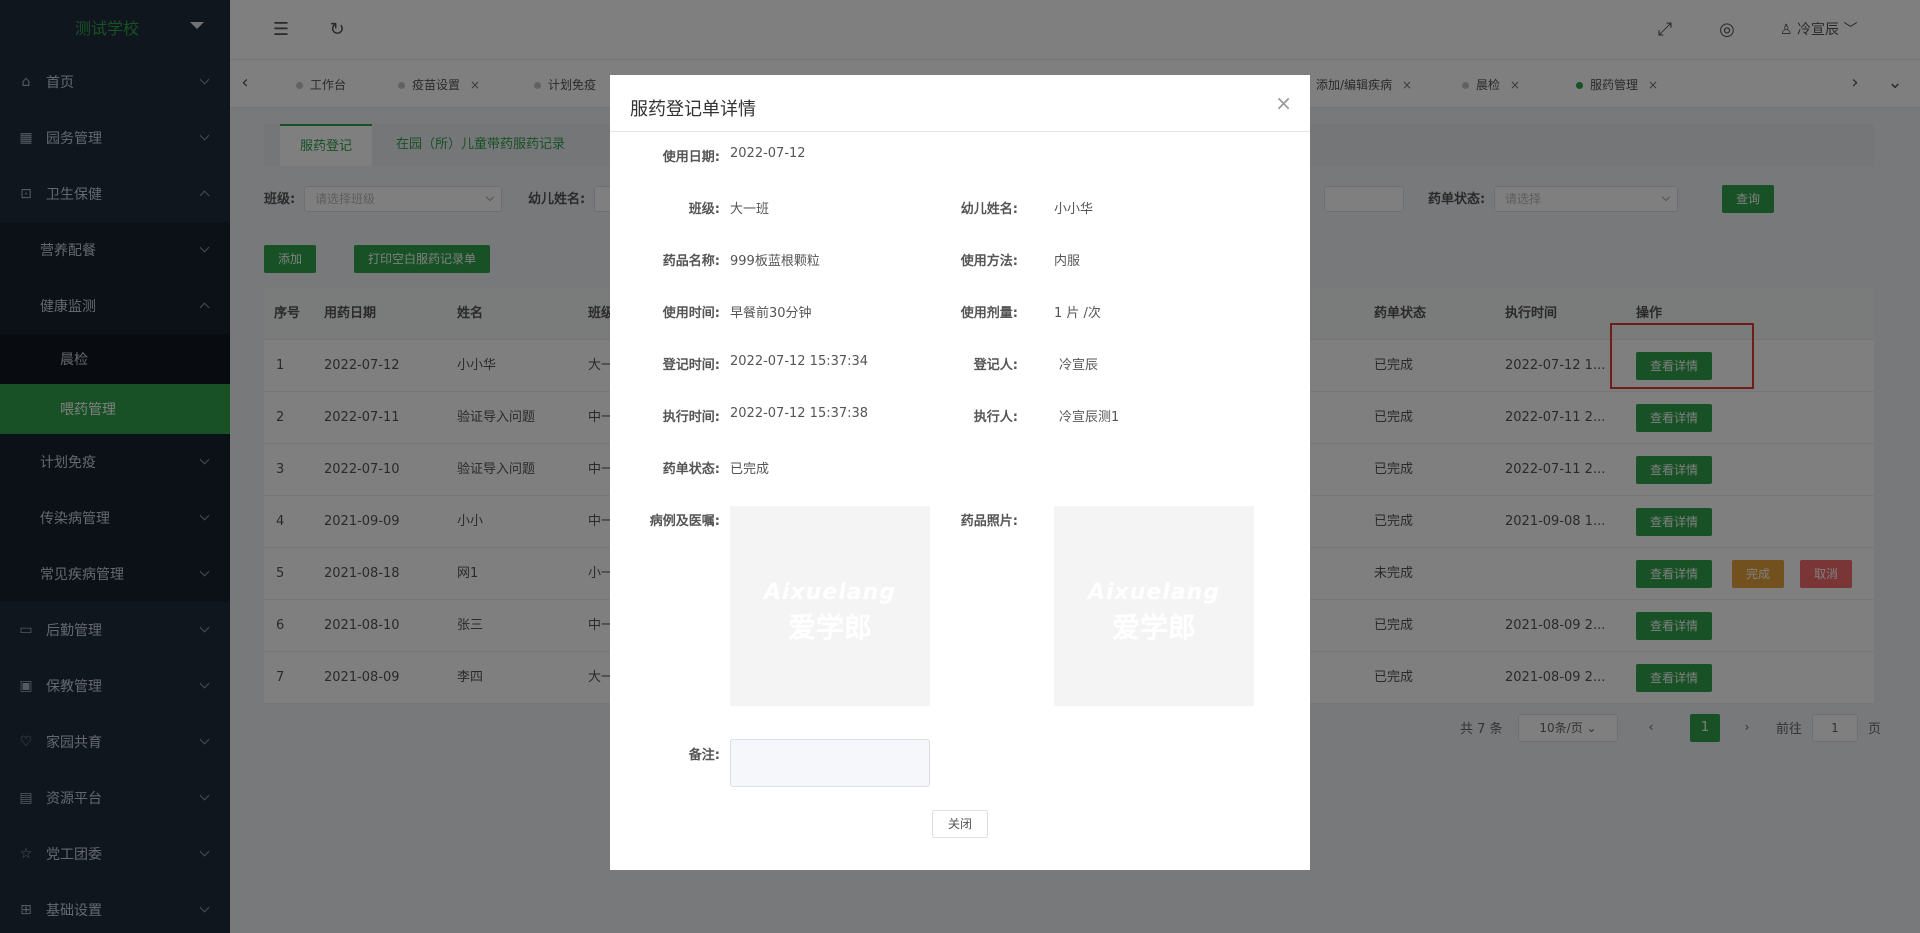 The image size is (1920, 933). I want to click on use-date-value: 2022-07-12, so click(768, 153).